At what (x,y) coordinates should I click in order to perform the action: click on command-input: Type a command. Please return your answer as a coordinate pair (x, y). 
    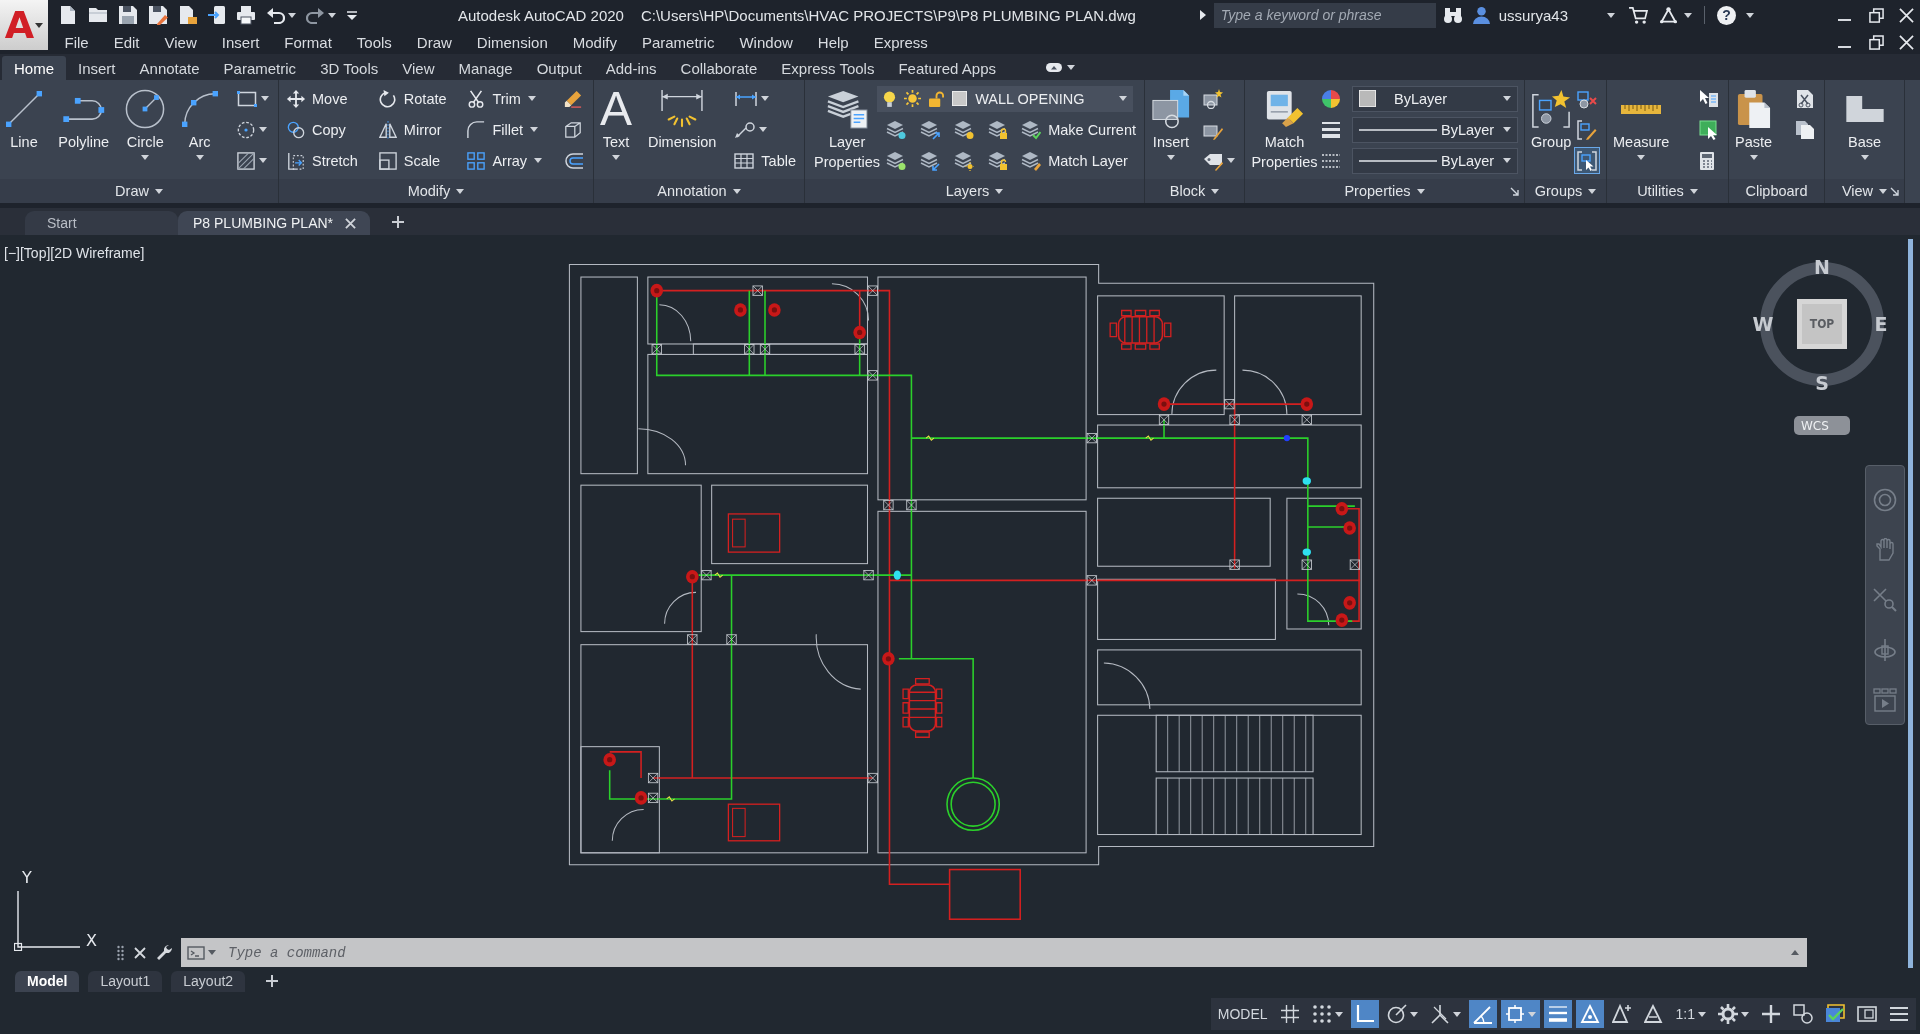
    Looking at the image, I should click on (1003, 952).